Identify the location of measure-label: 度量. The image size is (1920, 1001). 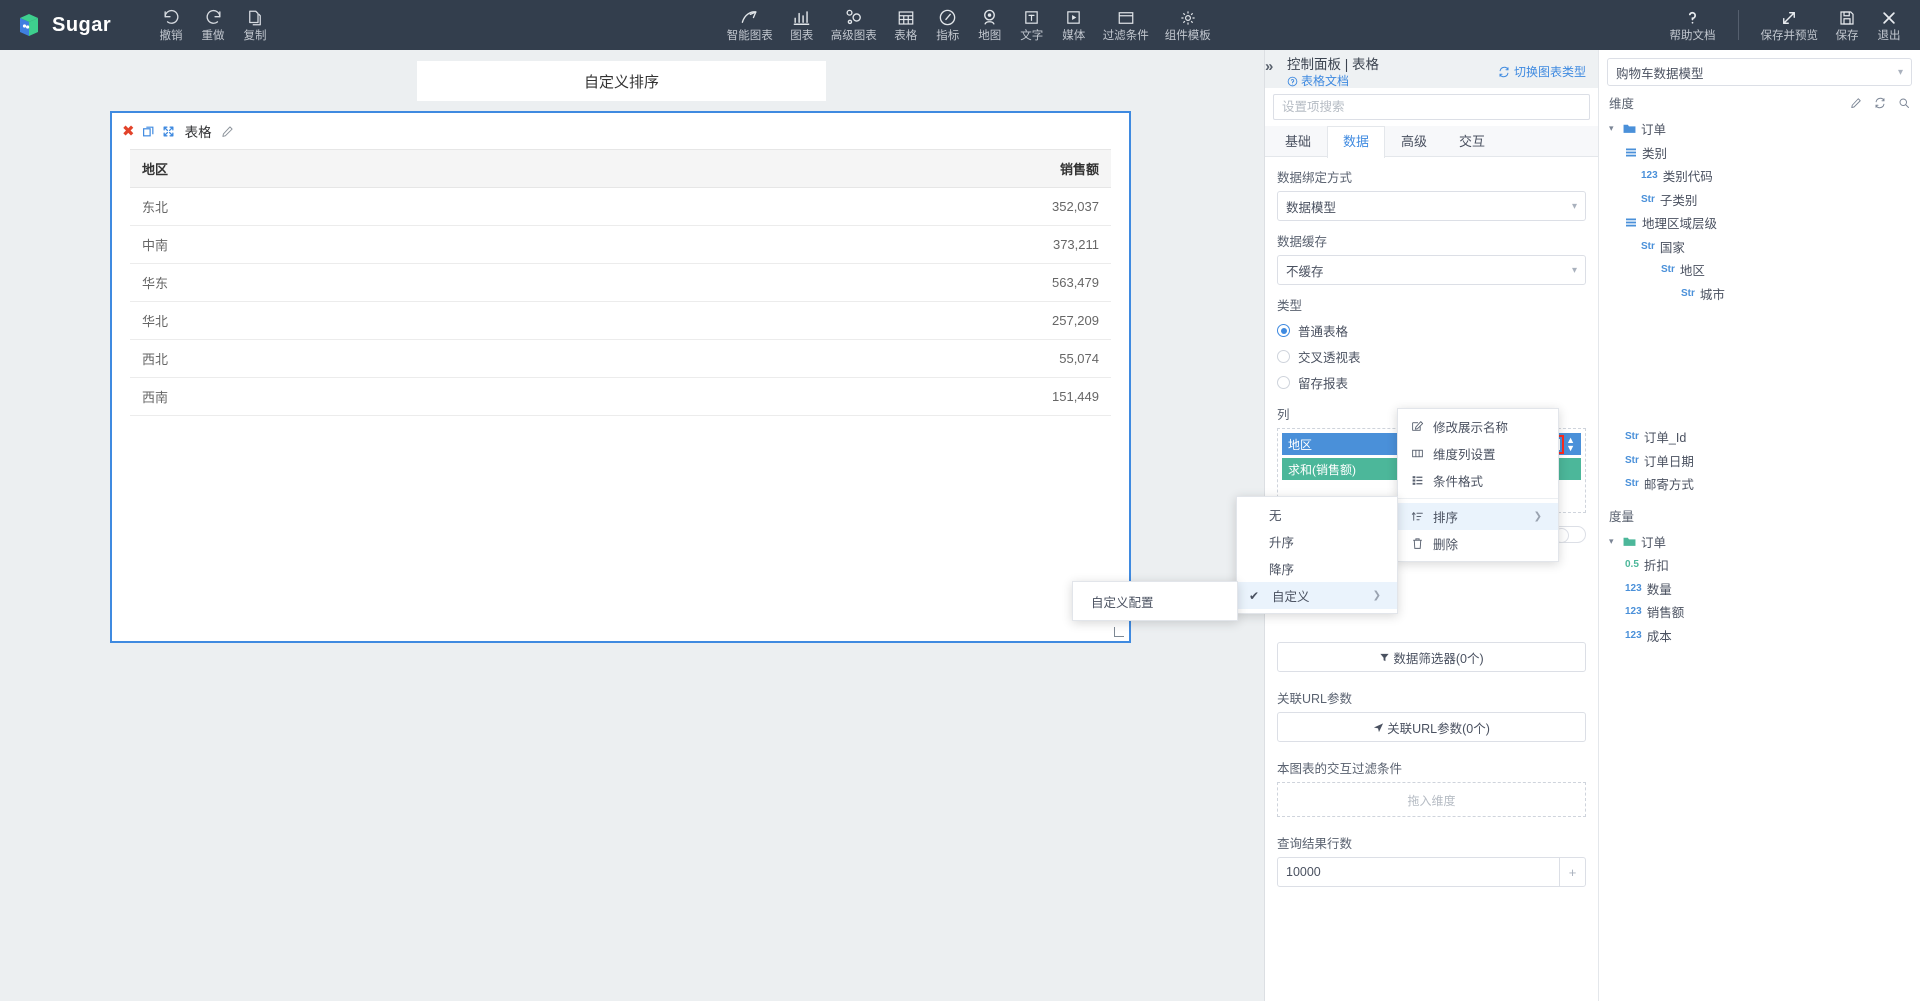
(1622, 516).